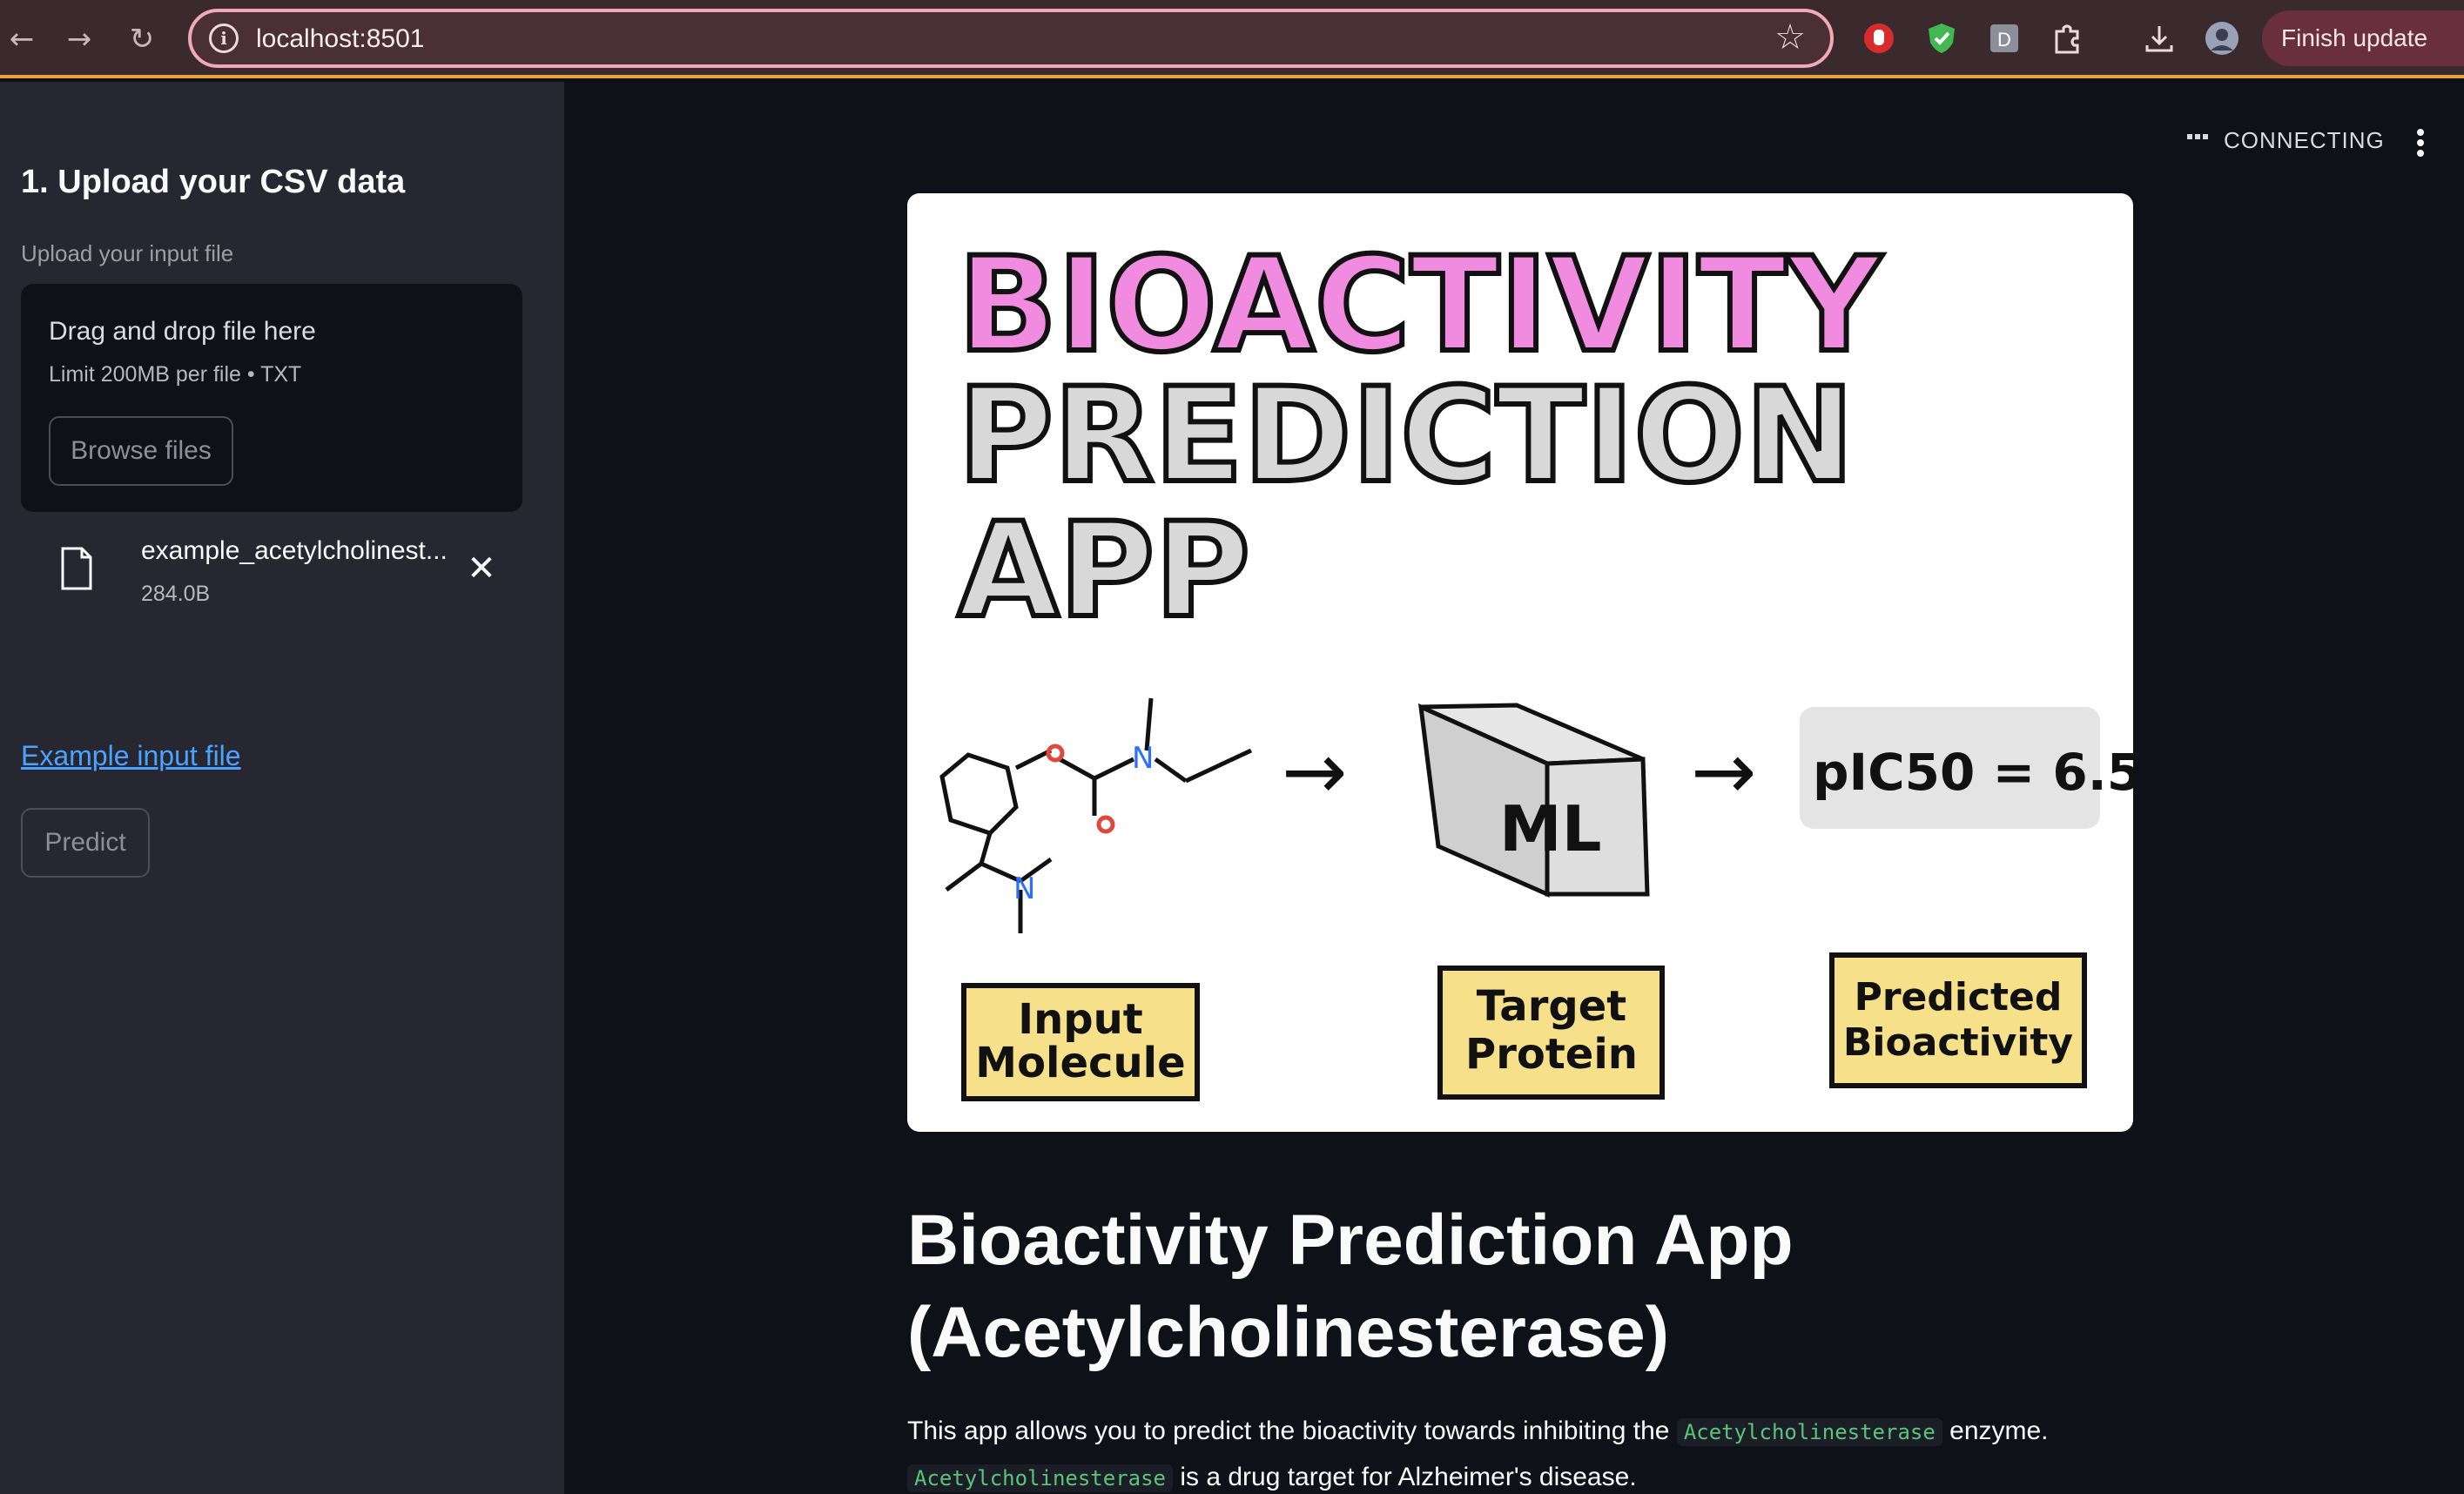 This screenshot has height=1494, width=2464. I want to click on pic50-label: pIC50 = 6.5, so click(1973, 772).